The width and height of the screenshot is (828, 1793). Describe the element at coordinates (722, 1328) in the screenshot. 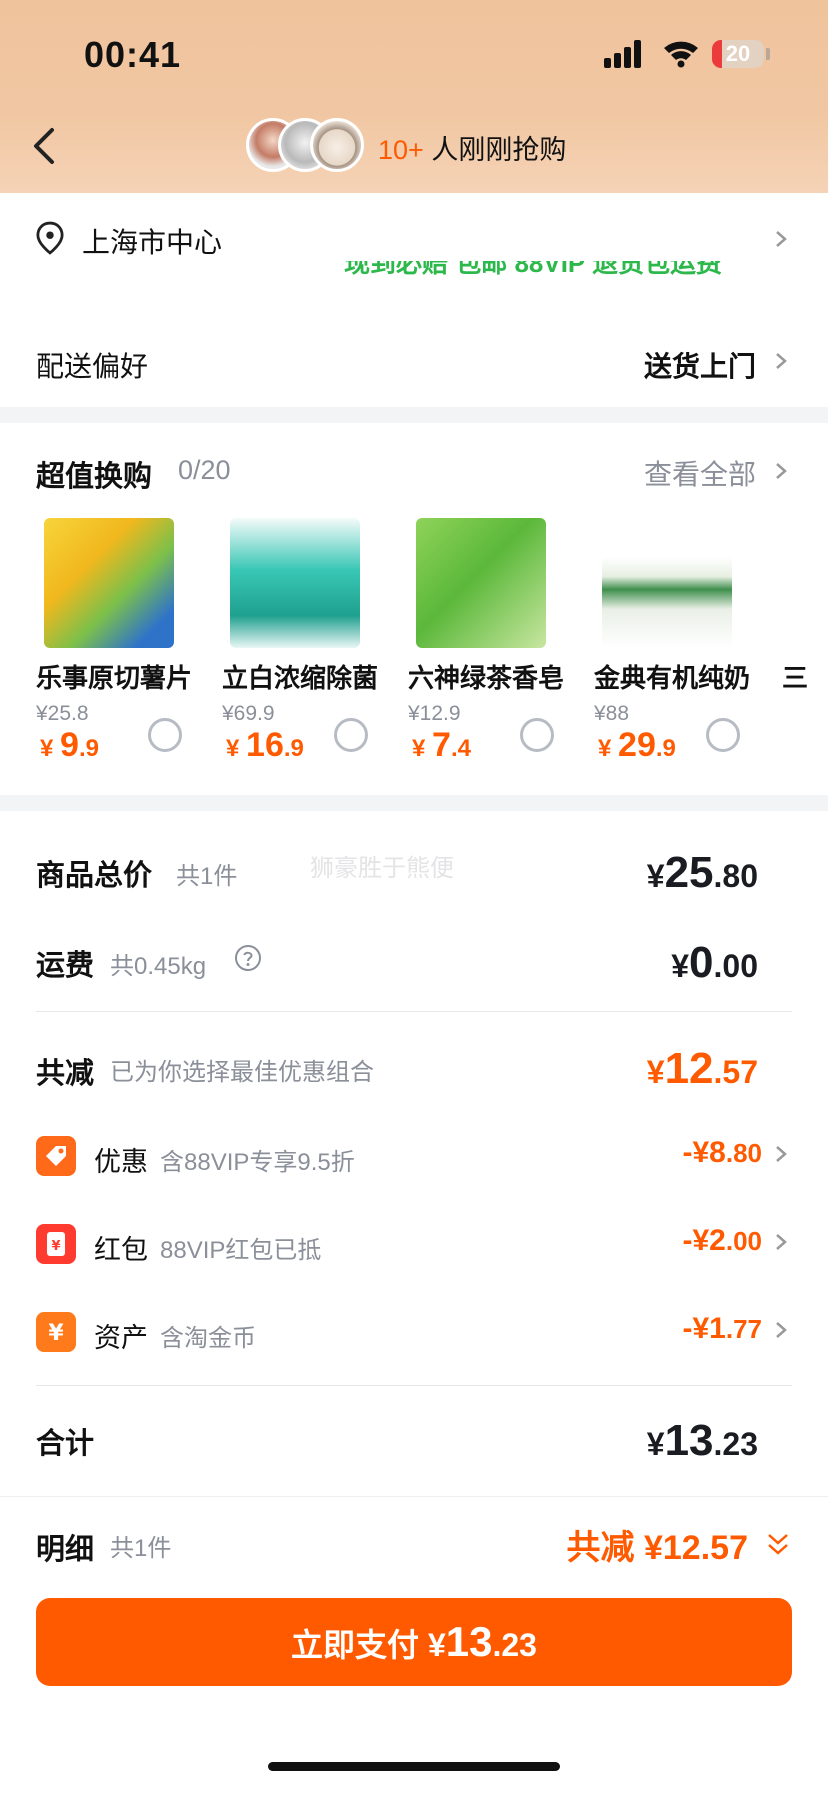

I see `discount-amount: -¥1.77` at that location.